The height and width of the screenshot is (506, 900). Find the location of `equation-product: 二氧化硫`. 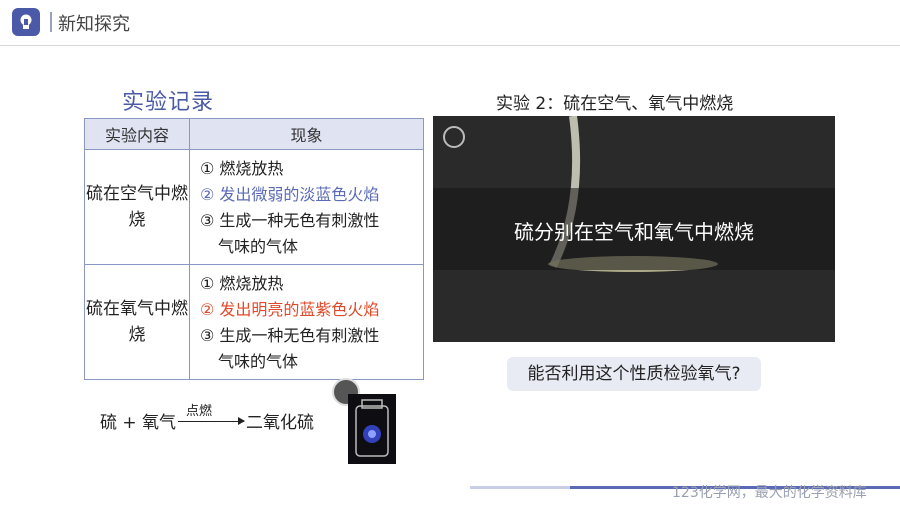

equation-product: 二氧化硫 is located at coordinates (280, 423).